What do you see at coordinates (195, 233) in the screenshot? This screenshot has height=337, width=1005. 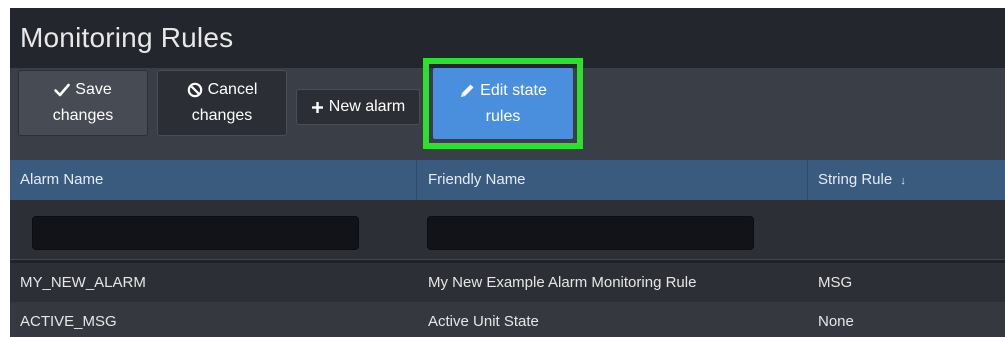 I see `alarm-name-filter-input` at bounding box center [195, 233].